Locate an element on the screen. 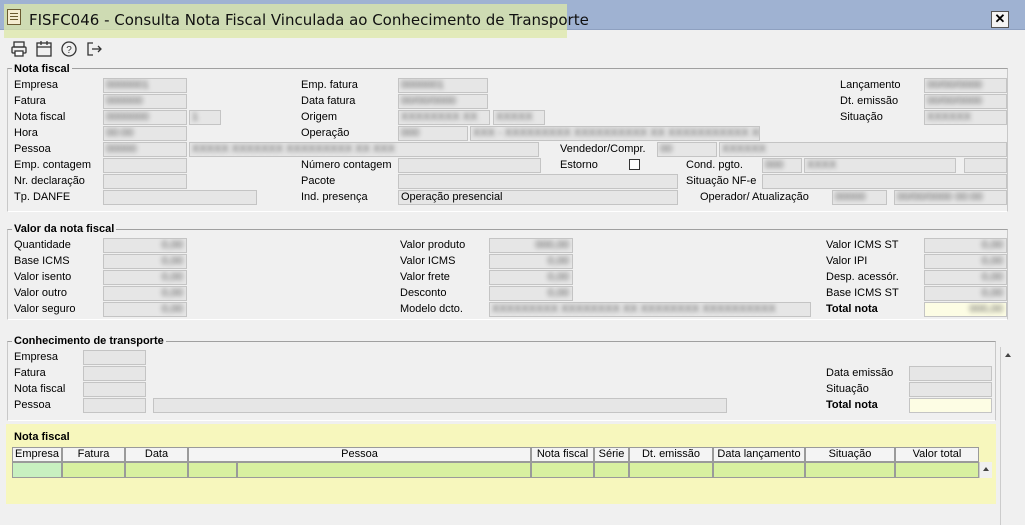  origem-label: Origem is located at coordinates (319, 117).